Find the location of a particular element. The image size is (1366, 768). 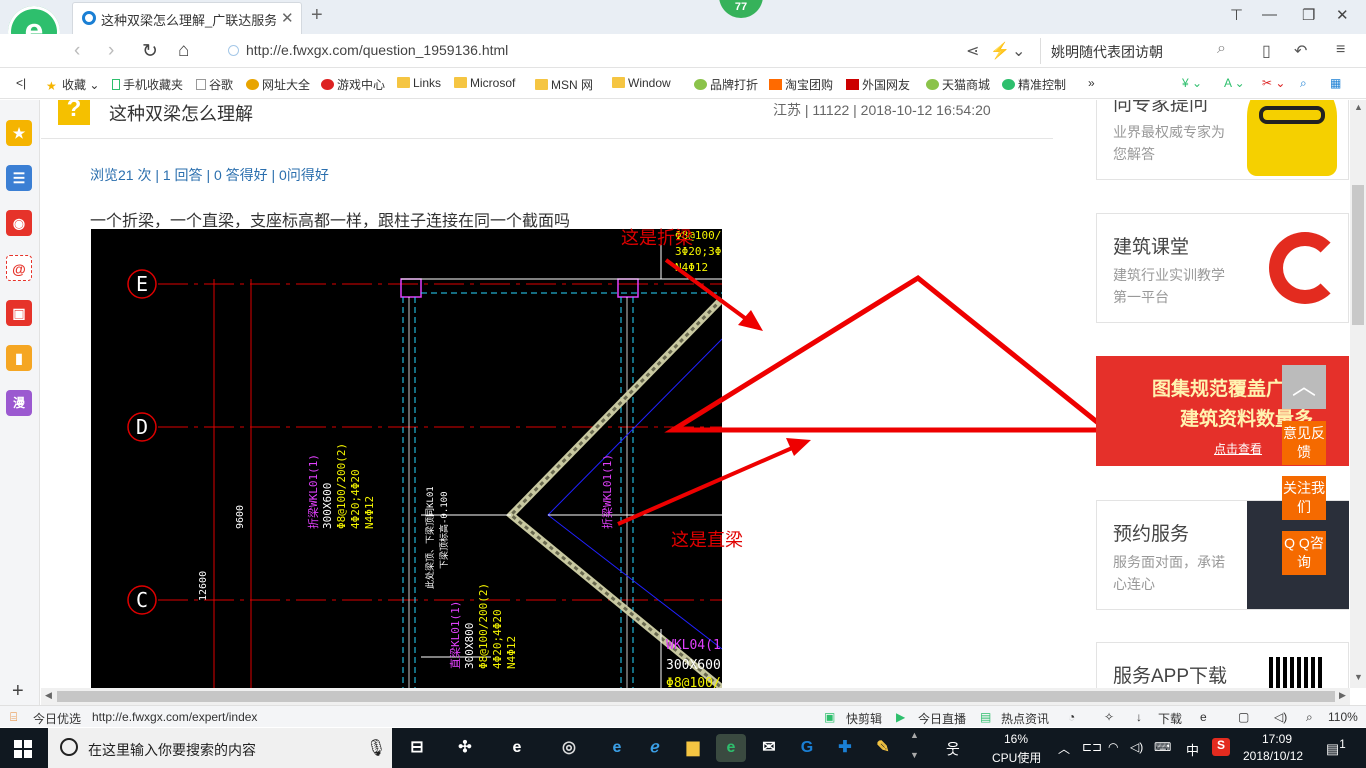

share-icon: ⋖ is located at coordinates (972, 51).